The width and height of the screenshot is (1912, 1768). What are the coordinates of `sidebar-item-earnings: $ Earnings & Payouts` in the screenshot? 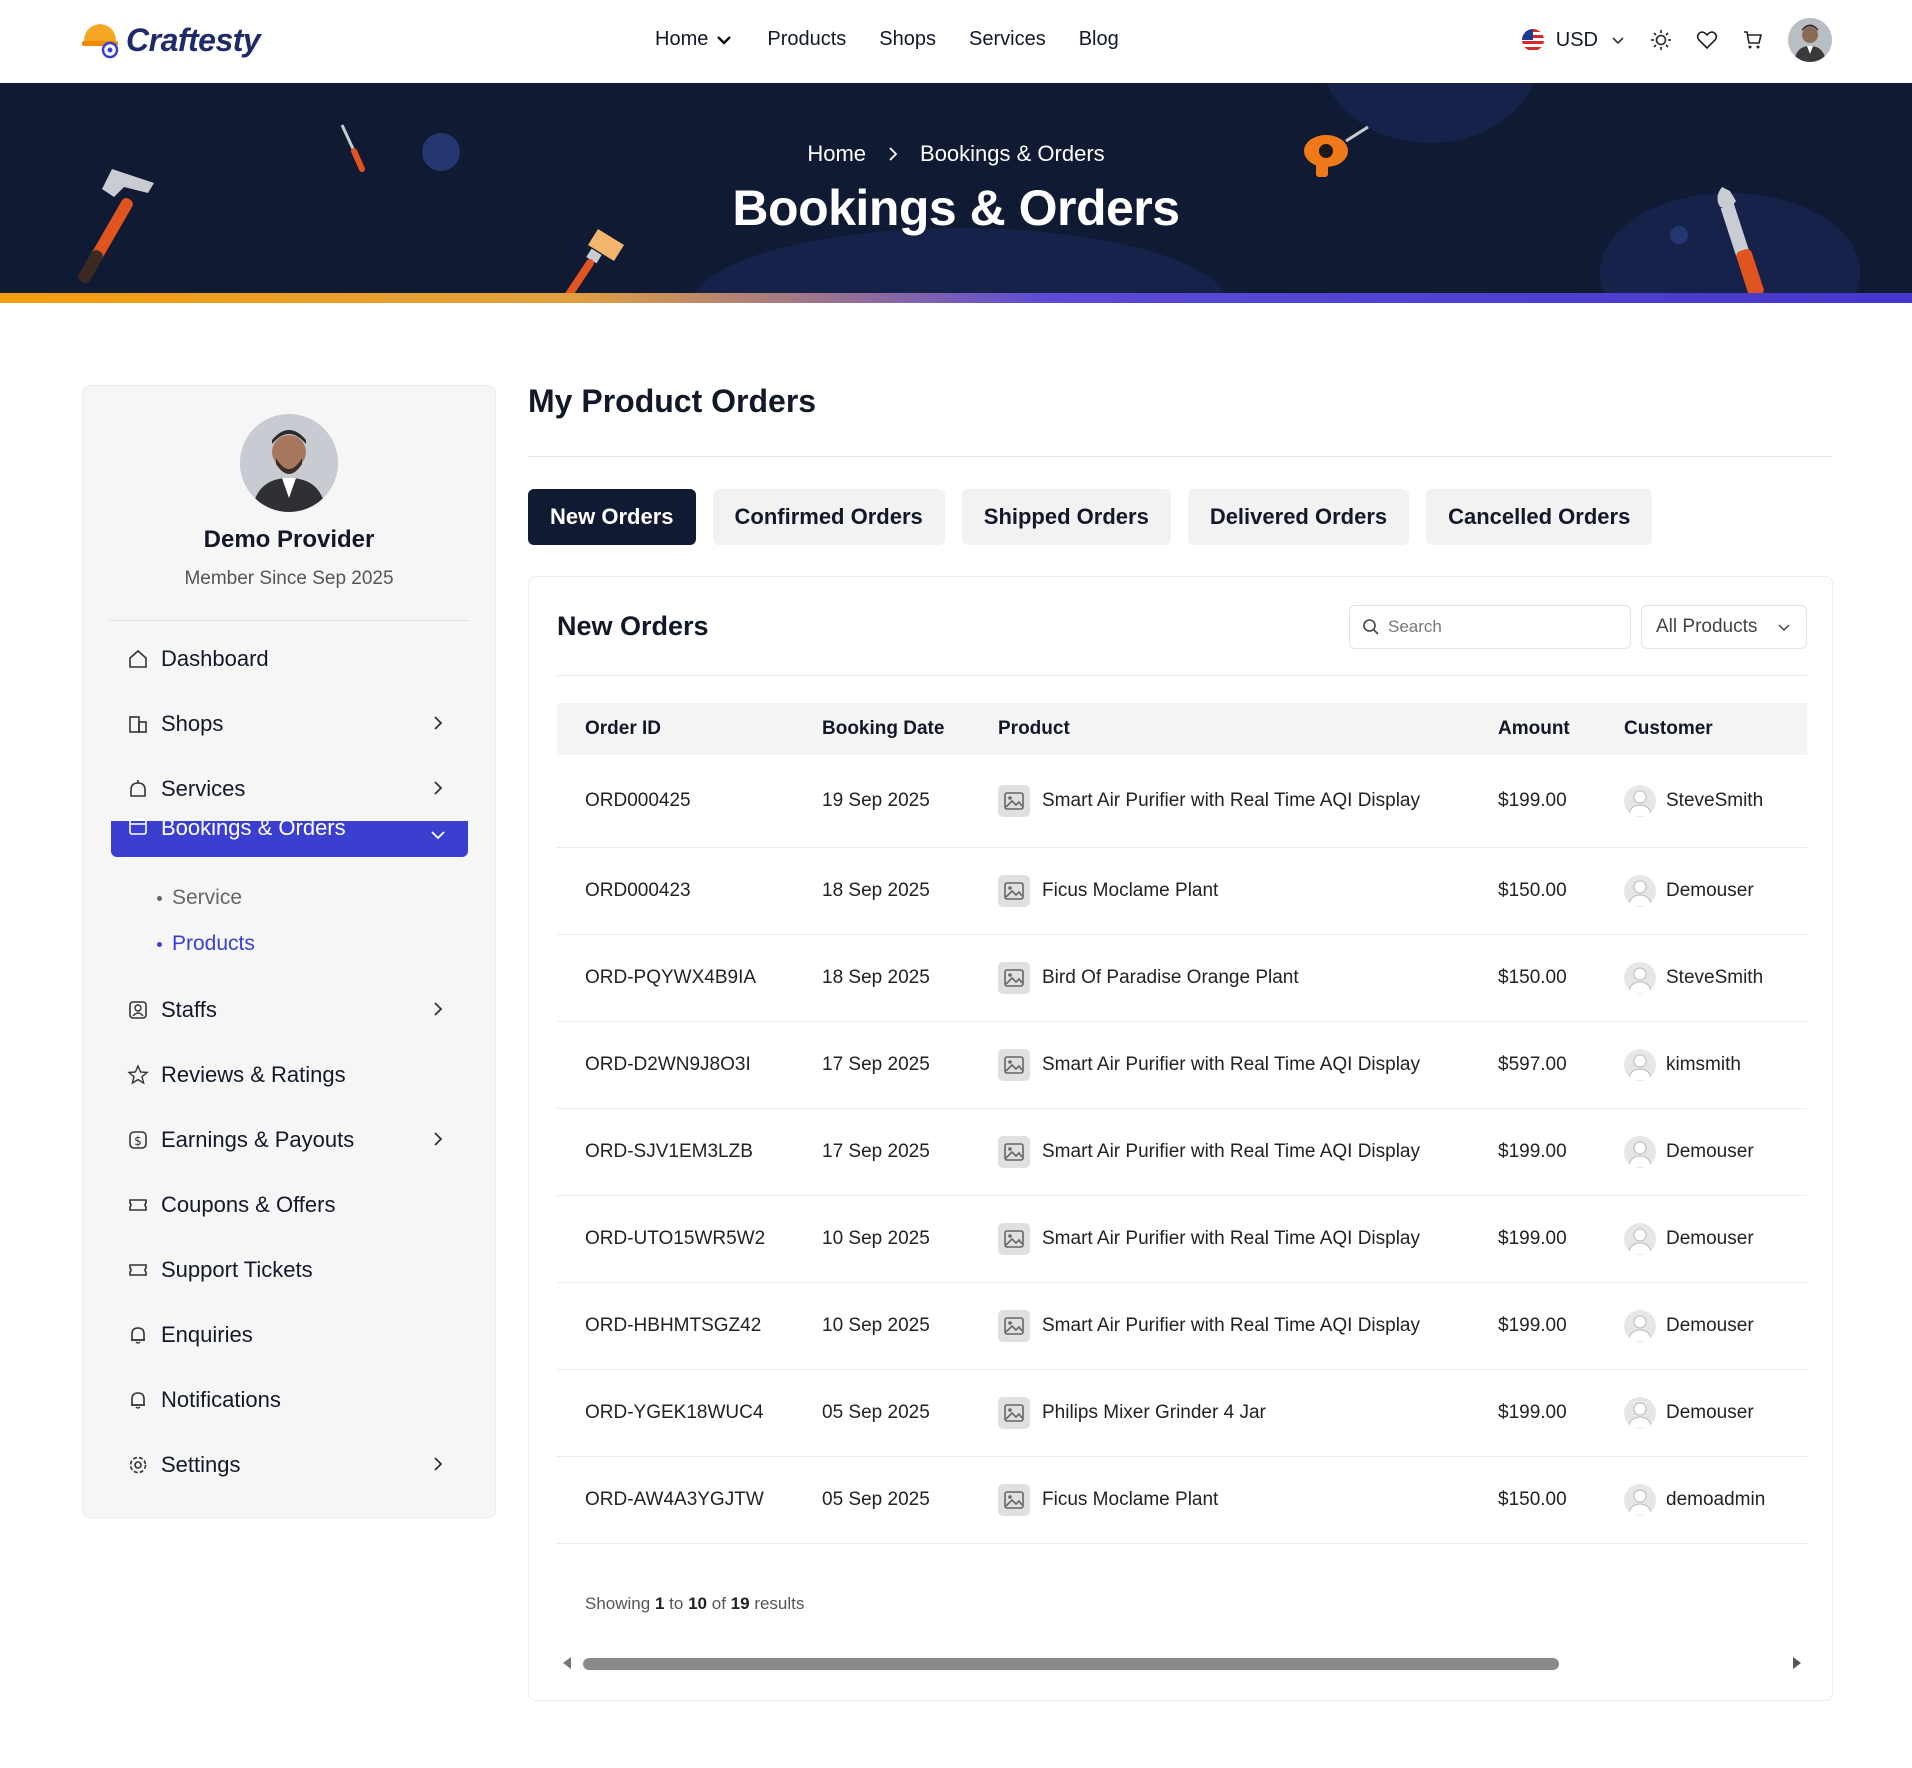 It's located at (289, 1139).